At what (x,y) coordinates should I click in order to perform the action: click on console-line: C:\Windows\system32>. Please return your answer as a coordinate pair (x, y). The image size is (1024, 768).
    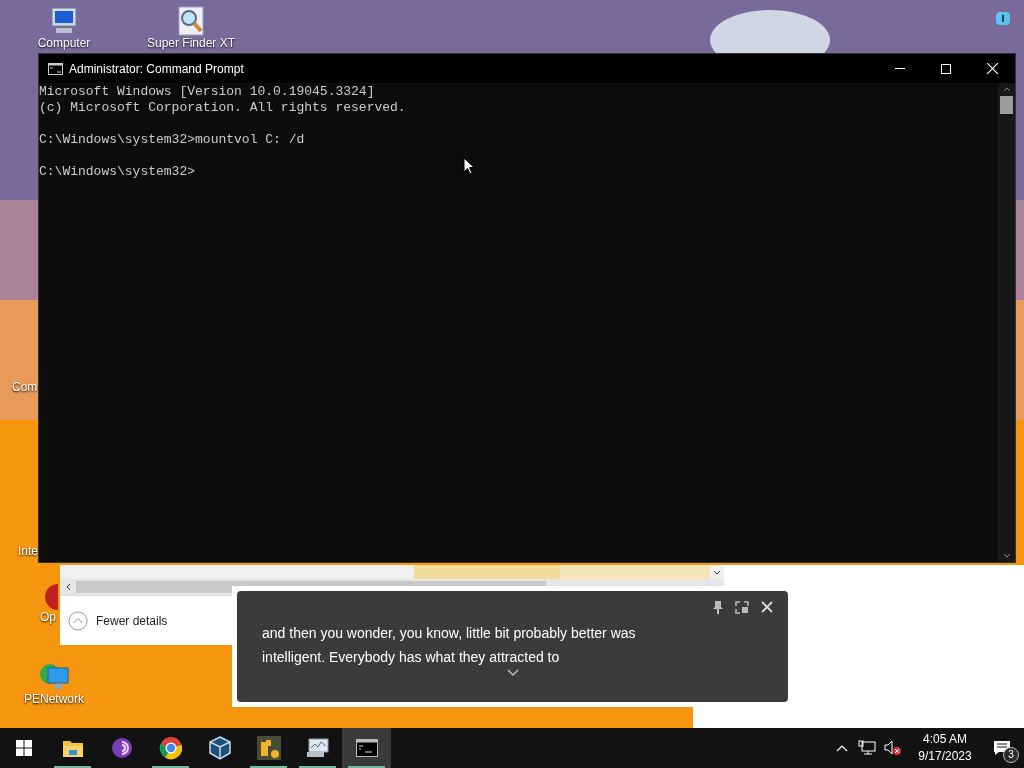
    Looking at the image, I should click on (117, 172).